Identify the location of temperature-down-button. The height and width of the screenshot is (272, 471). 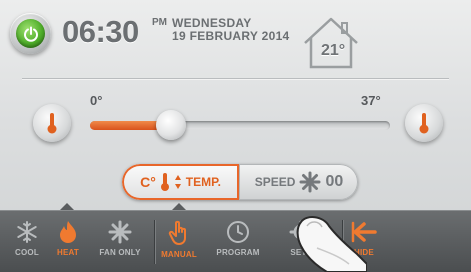
(52, 123).